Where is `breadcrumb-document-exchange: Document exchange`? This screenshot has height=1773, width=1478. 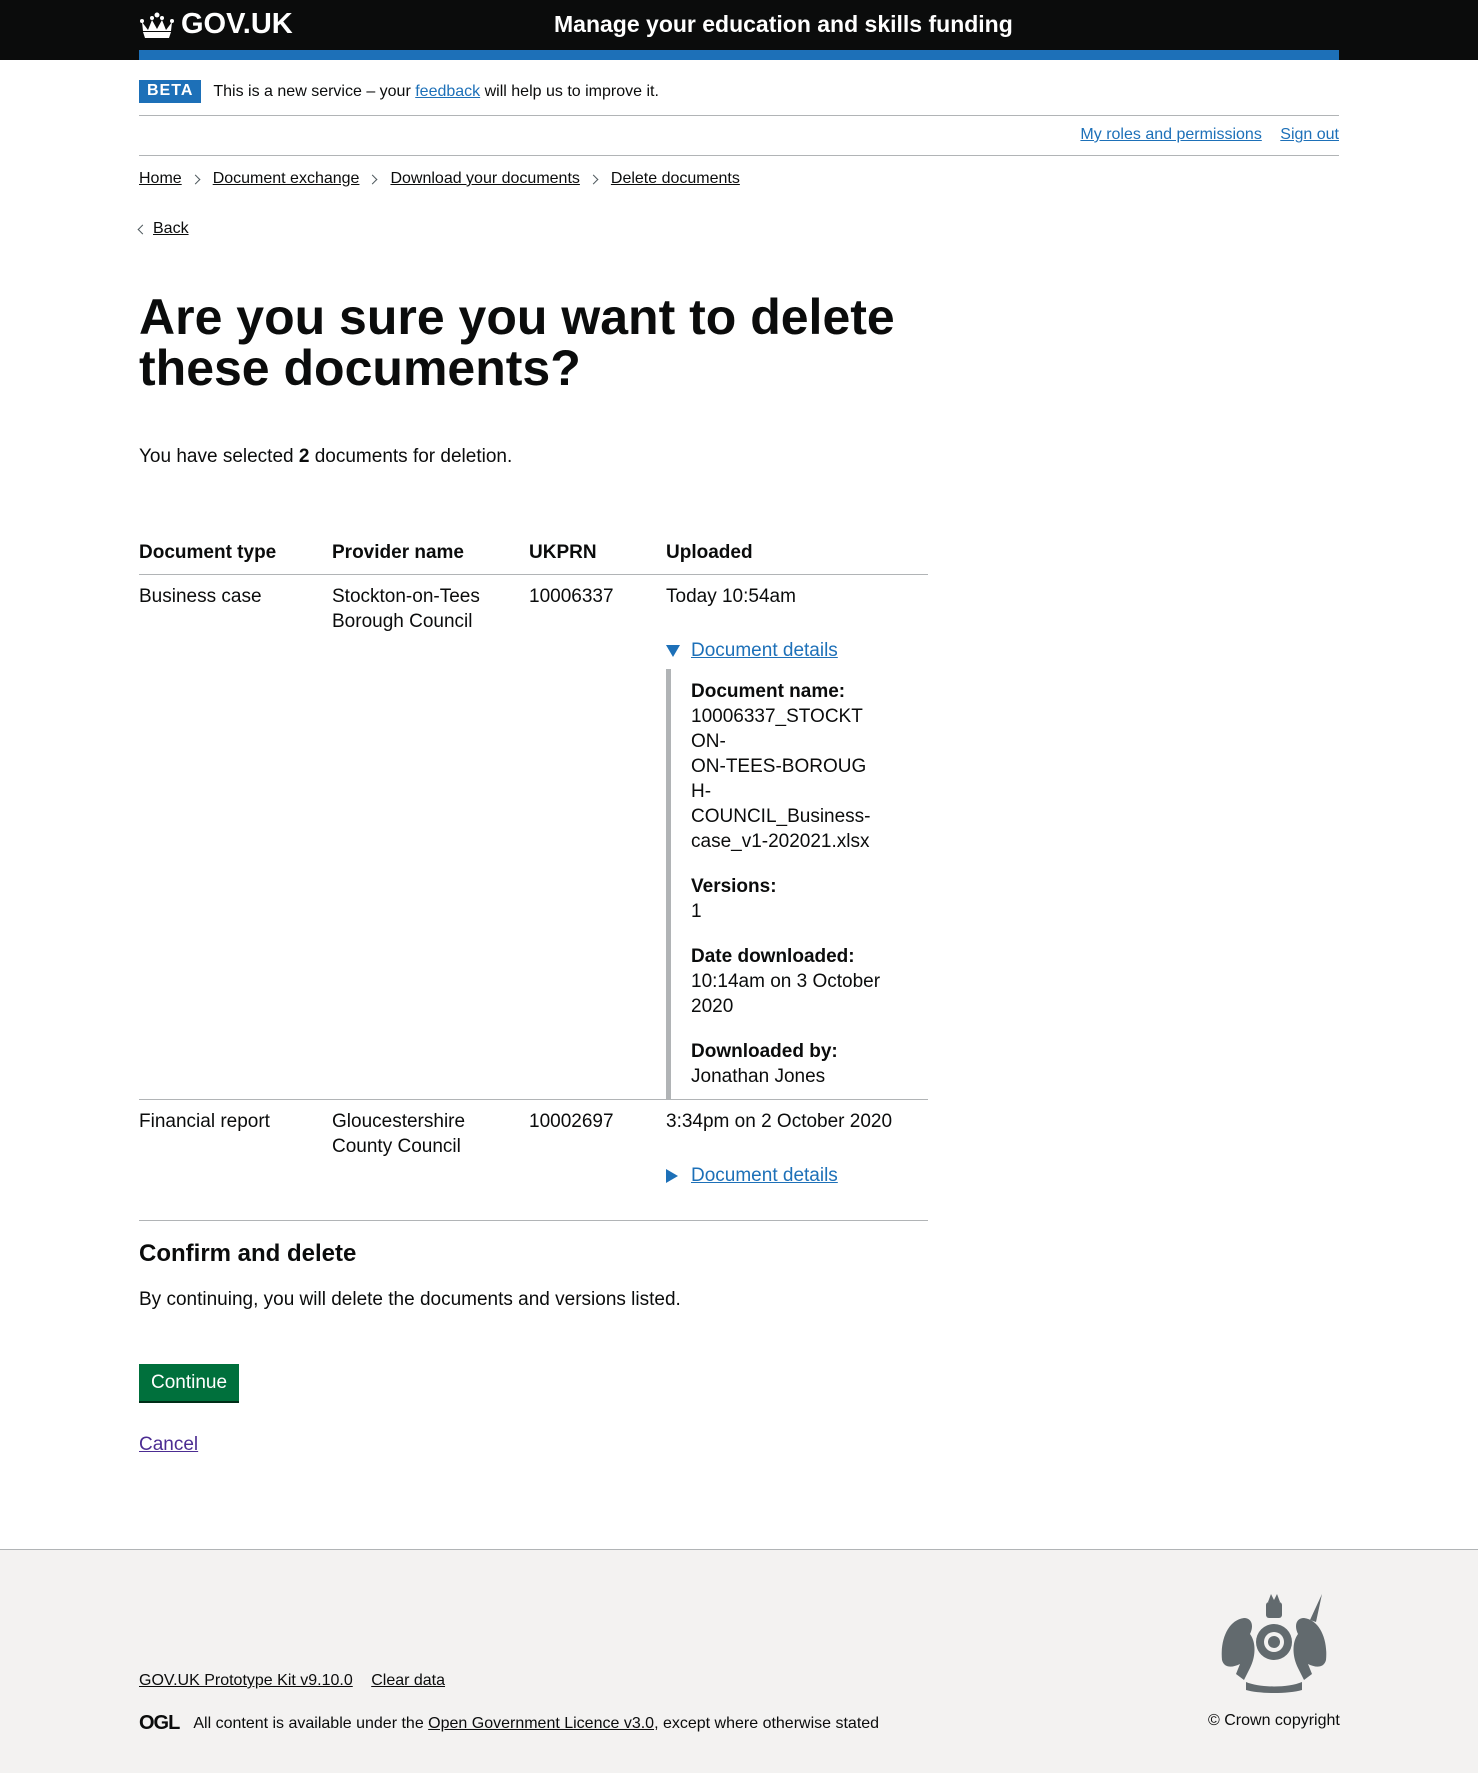 breadcrumb-document-exchange: Document exchange is located at coordinates (286, 179).